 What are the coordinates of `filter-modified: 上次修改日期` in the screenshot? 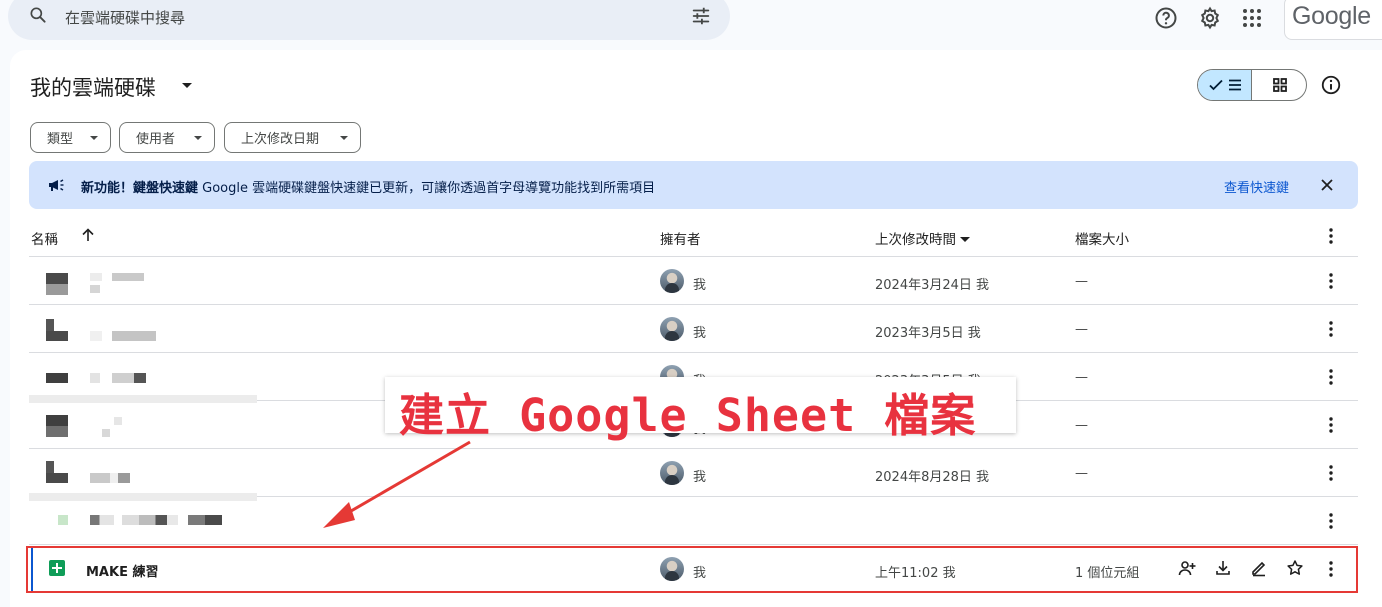 It's located at (292, 137).